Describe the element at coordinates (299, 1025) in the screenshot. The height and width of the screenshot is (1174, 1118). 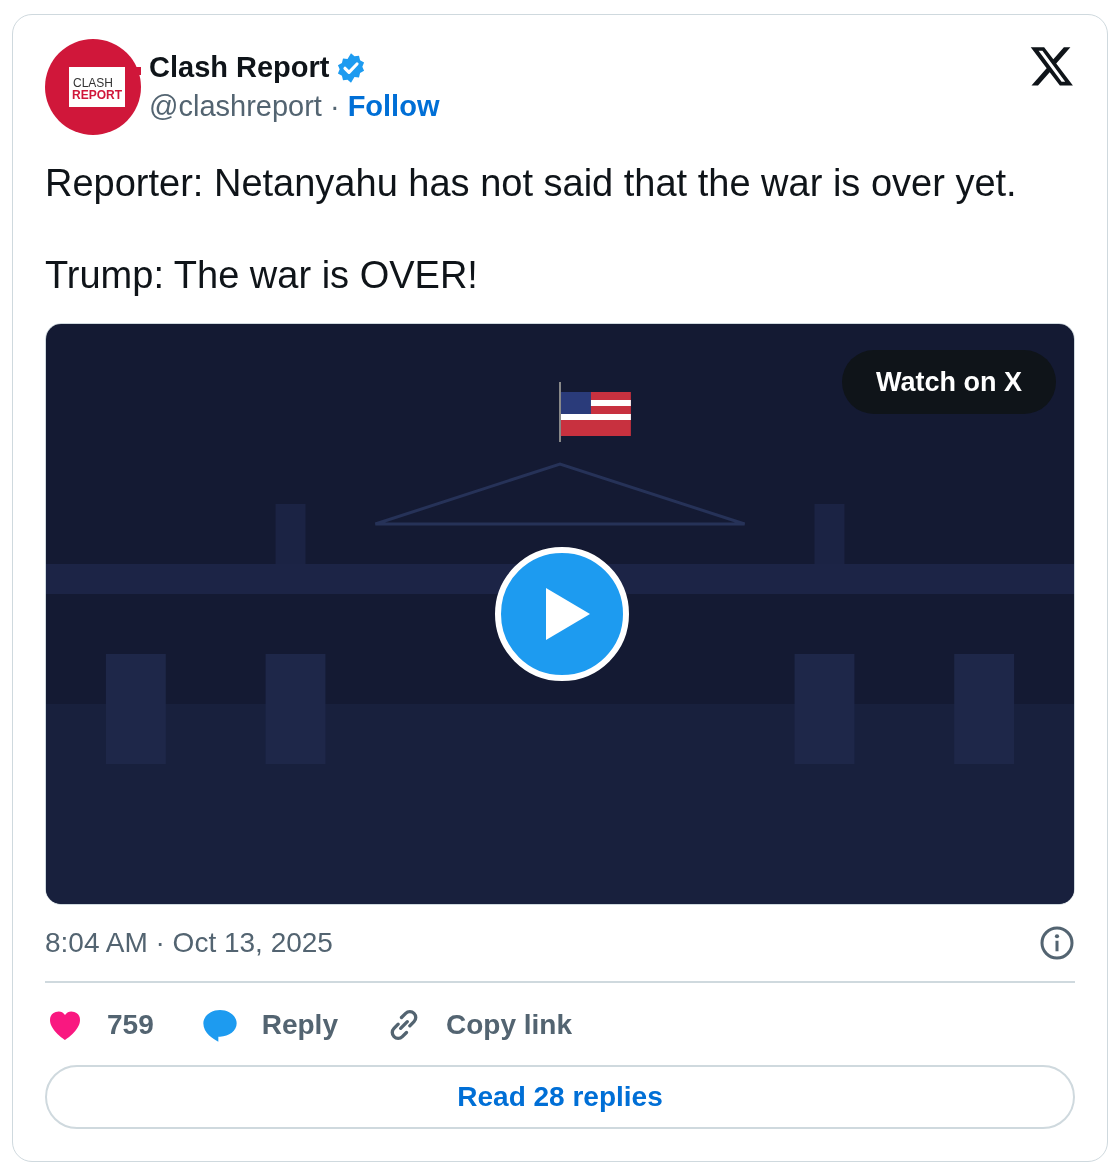
I see `action-label: Reply` at that location.